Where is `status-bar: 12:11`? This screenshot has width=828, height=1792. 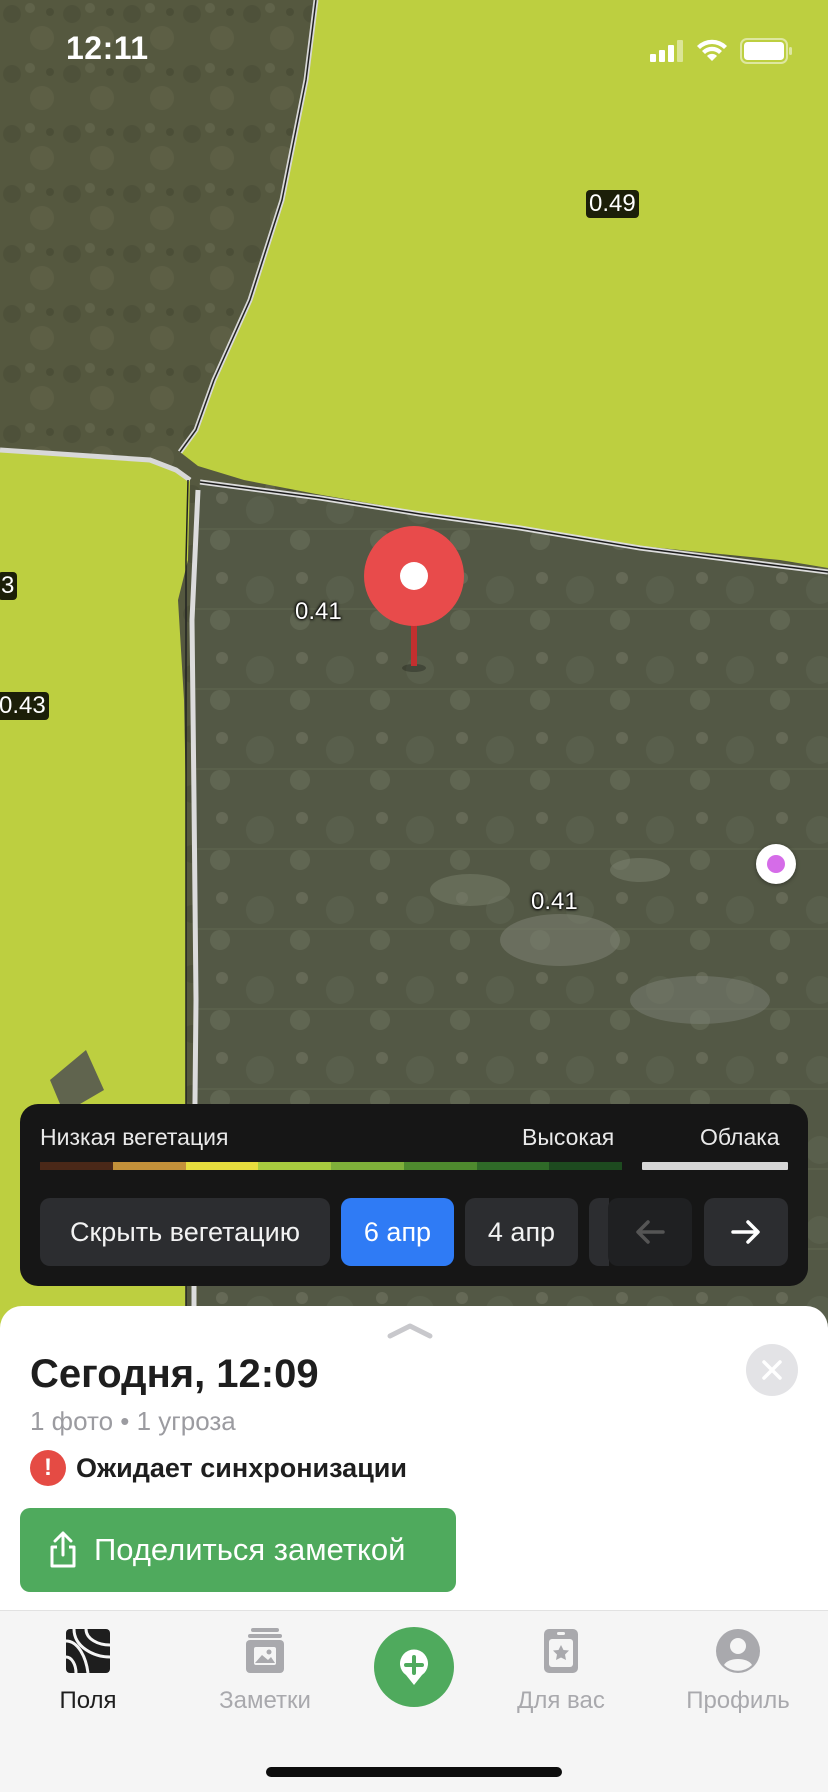 status-bar: 12:11 is located at coordinates (414, 50).